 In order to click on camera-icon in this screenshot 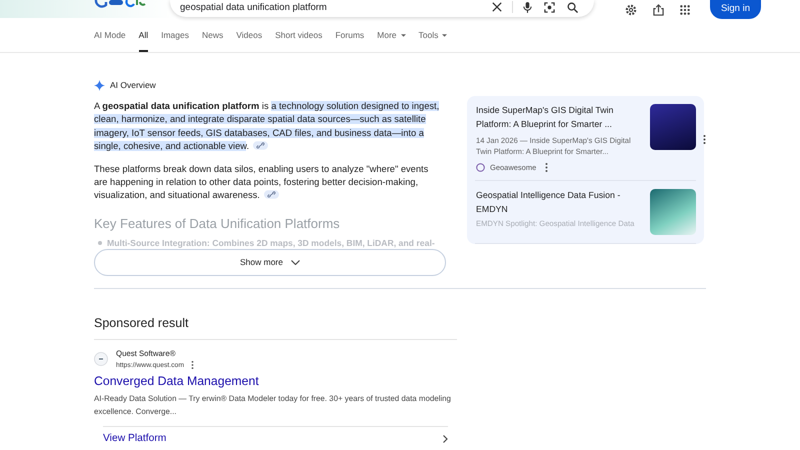, I will do `click(549, 7)`.